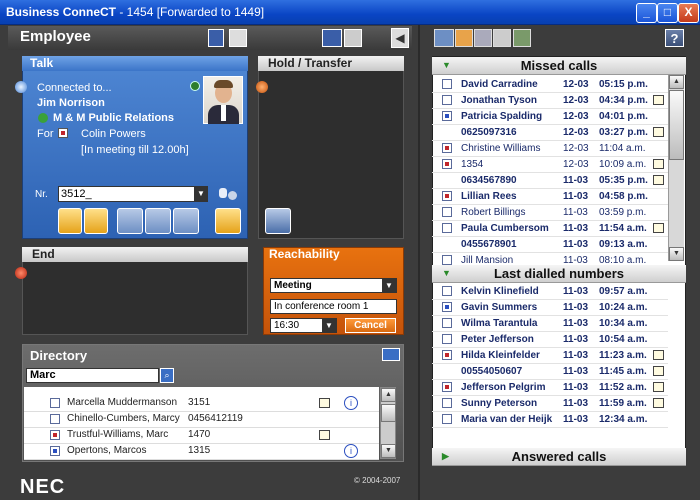  I want to click on call-row: Wilma Tarantula 11-03 10:34 a.m., so click(550, 324).